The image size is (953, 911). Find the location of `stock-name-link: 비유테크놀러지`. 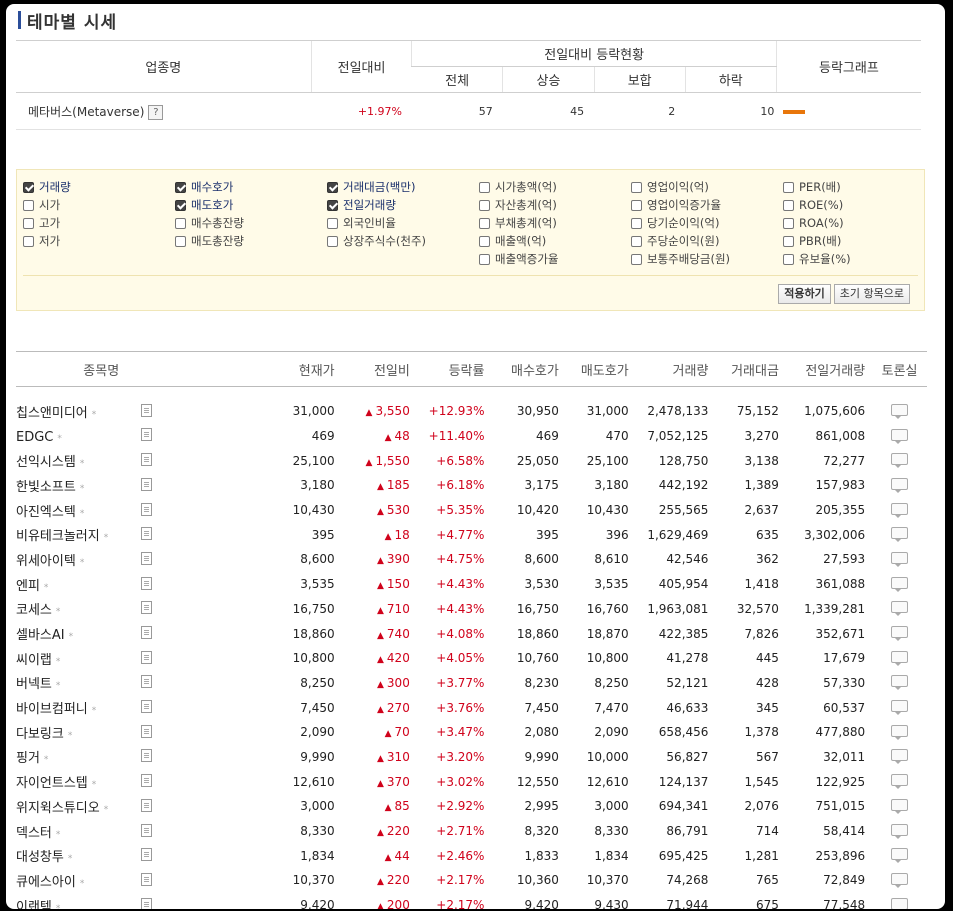

stock-name-link: 비유테크놀러지 is located at coordinates (58, 536).